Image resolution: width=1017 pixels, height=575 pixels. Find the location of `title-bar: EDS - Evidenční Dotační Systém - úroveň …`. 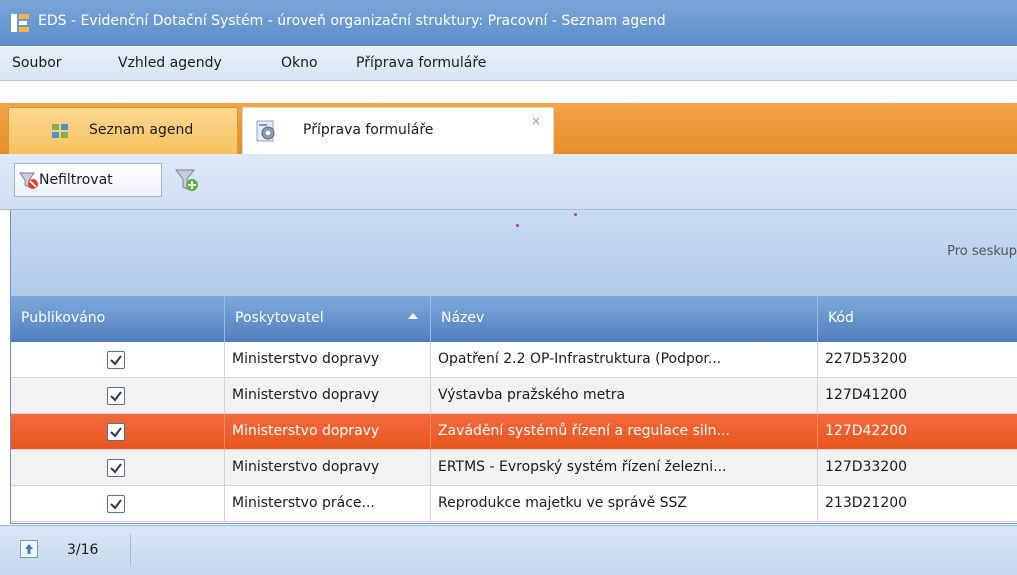

title-bar: EDS - Evidenční Dotační Systém - úroveň … is located at coordinates (508, 23).